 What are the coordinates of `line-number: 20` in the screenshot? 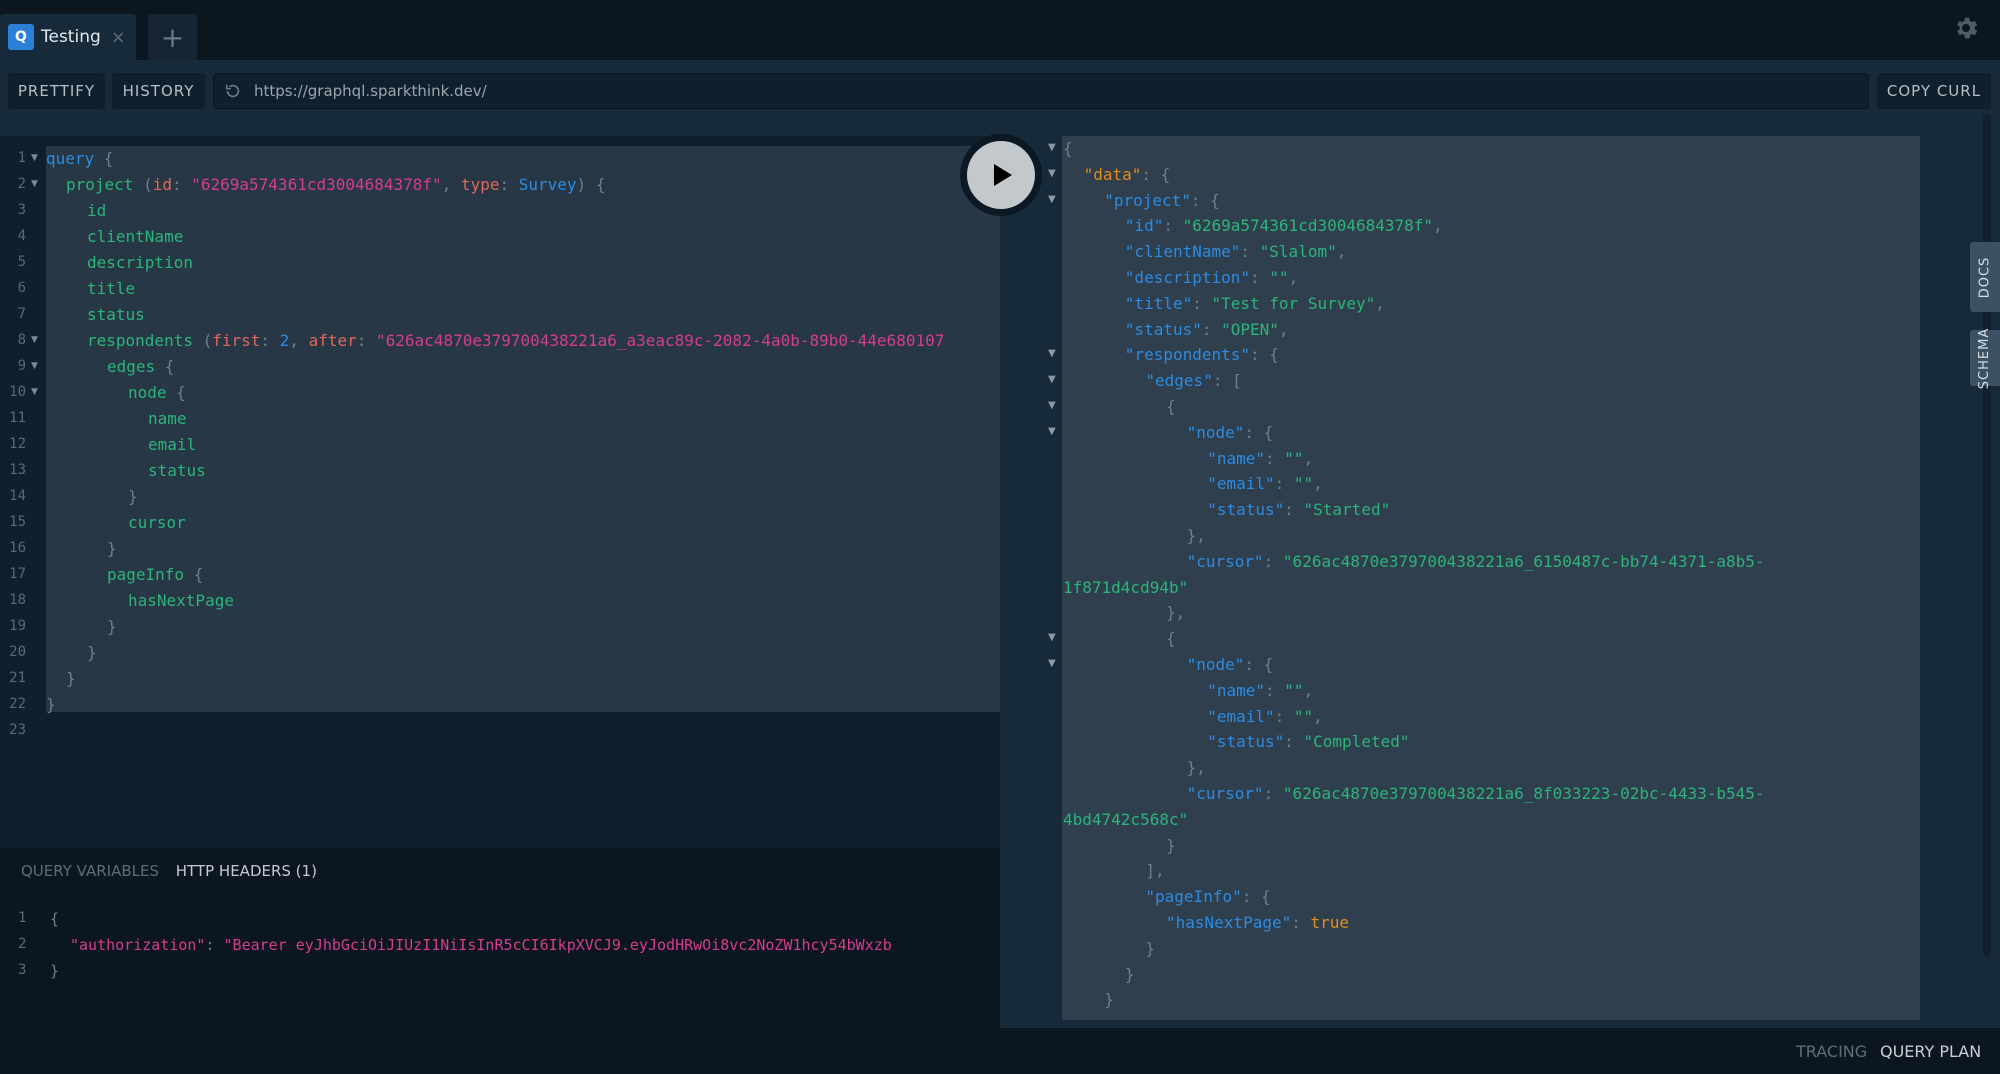 It's located at (17, 652).